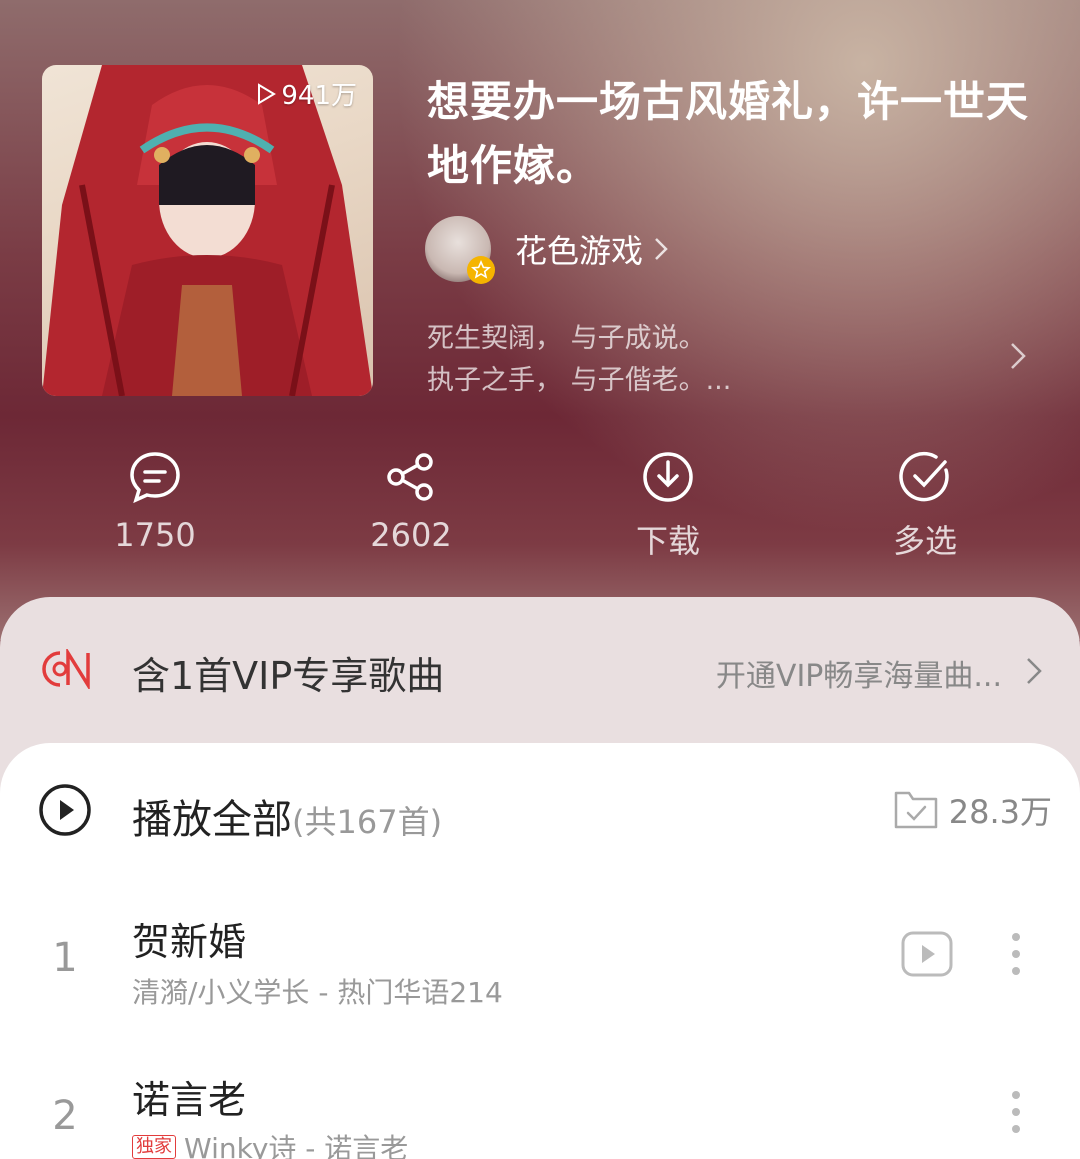 This screenshot has width=1080, height=1159. I want to click on share-count: 2602, so click(411, 535).